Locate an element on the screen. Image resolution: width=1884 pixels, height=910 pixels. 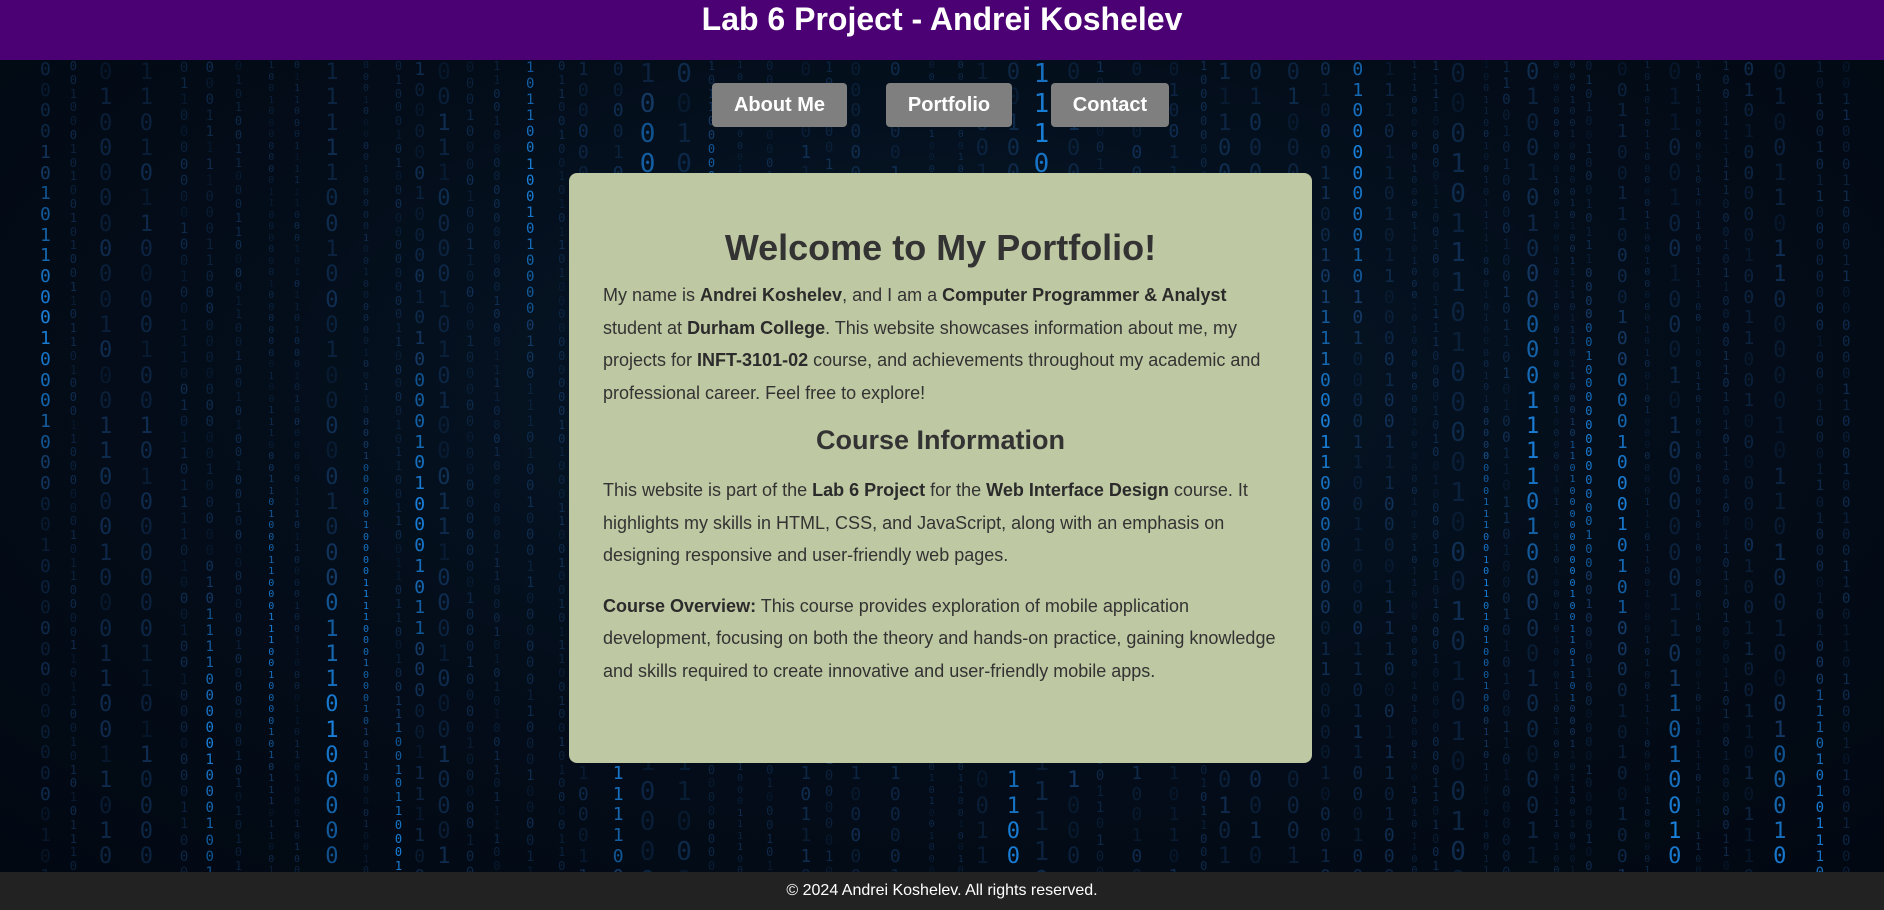
intro-program: Computer Programmer & Analyst is located at coordinates (1084, 295).